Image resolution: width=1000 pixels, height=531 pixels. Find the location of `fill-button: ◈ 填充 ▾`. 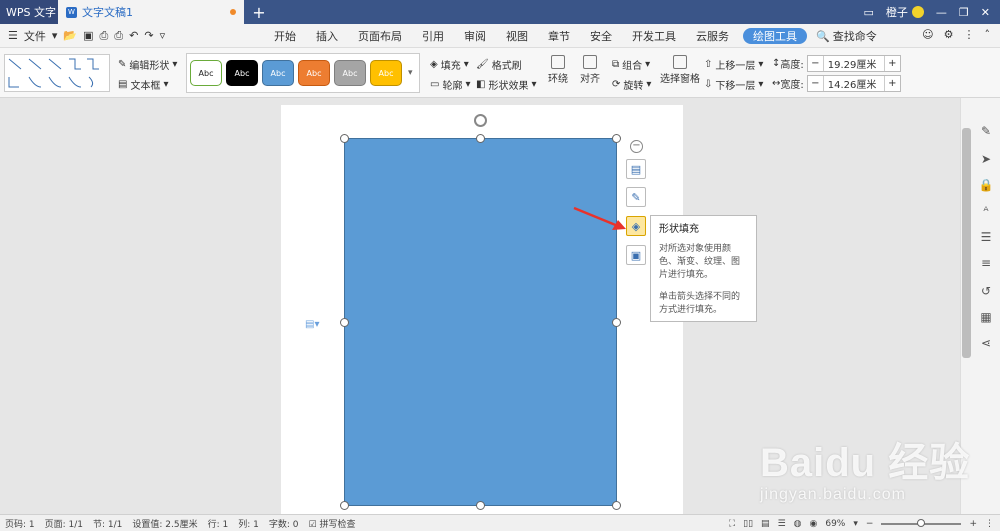

fill-button: ◈ 填充 ▾ is located at coordinates (449, 64).